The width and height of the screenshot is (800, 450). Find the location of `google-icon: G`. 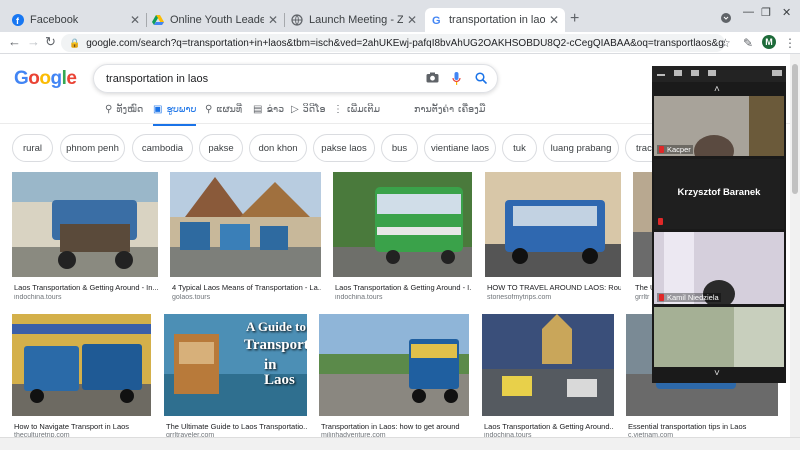

google-icon: G is located at coordinates (437, 20).